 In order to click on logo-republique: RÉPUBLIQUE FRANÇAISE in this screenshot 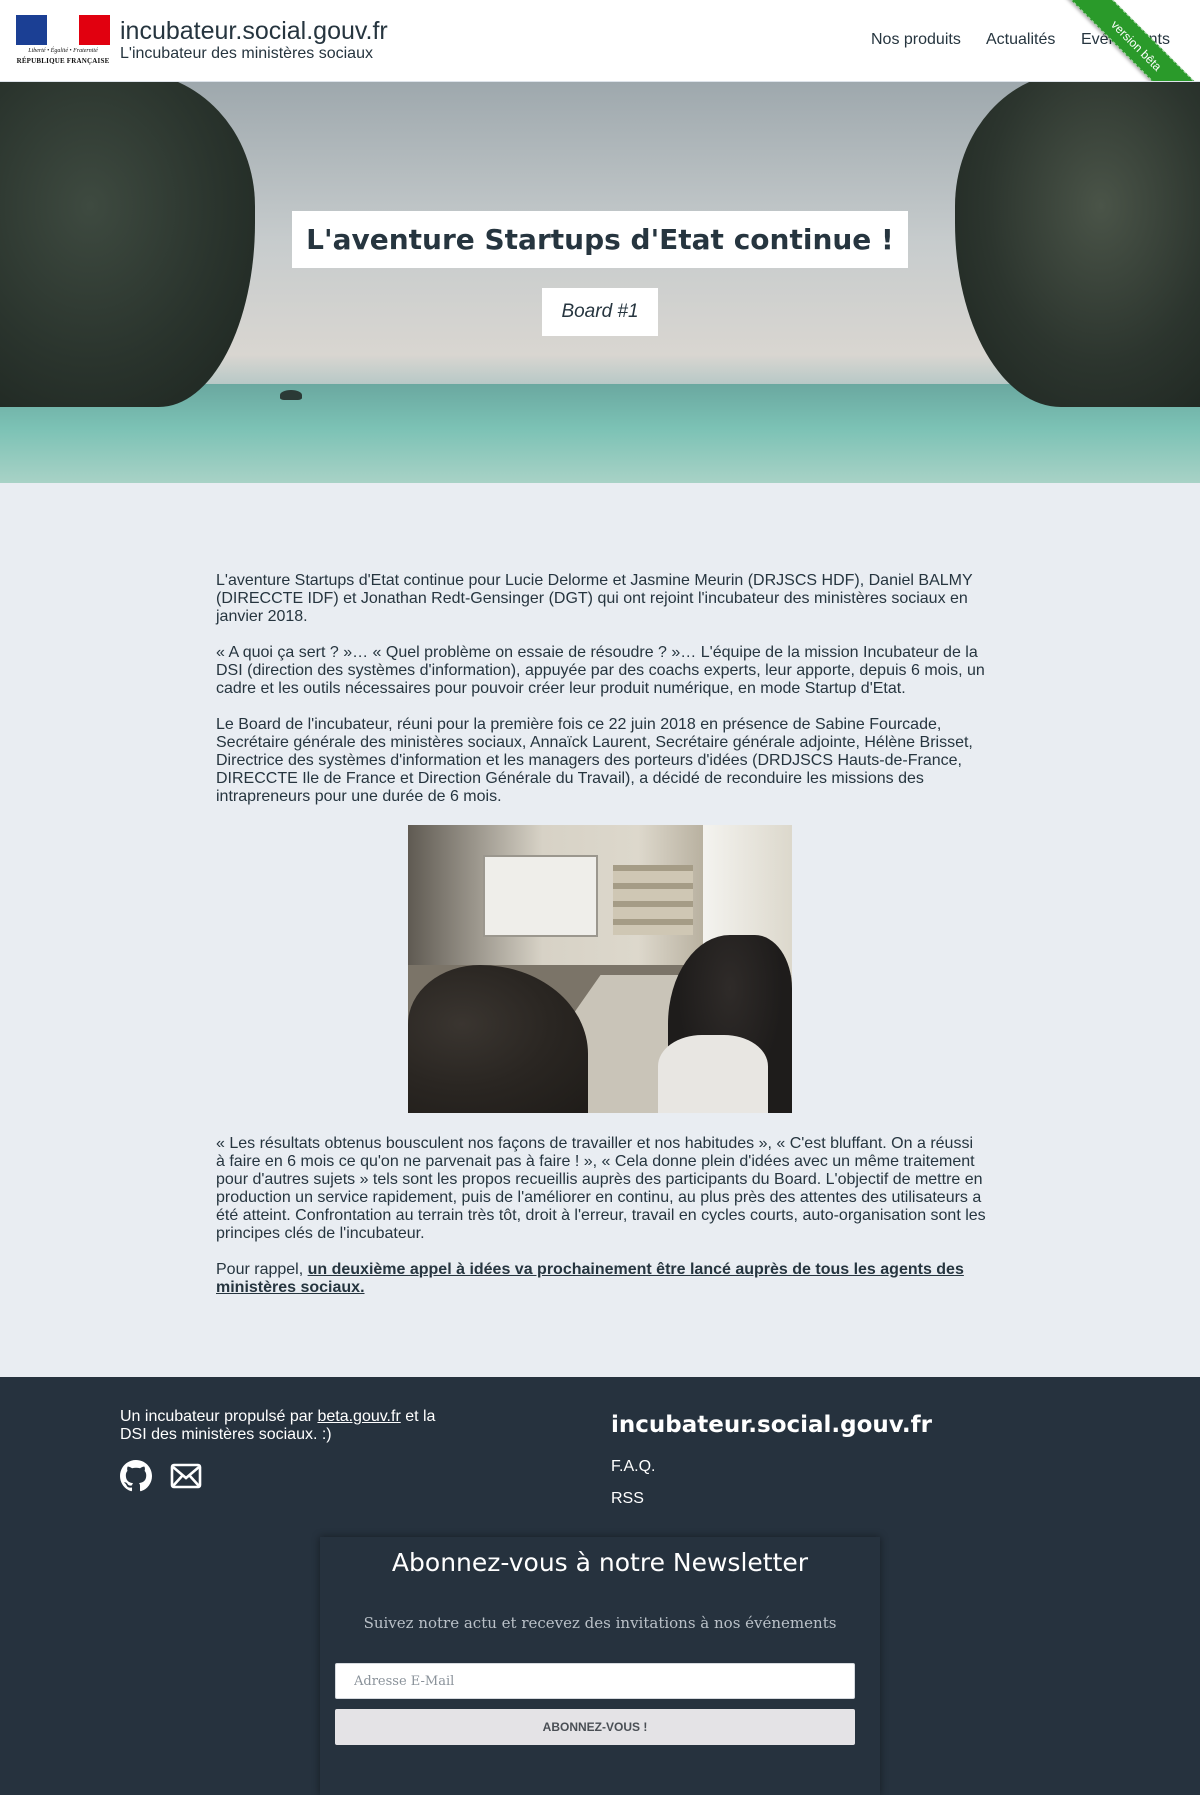, I will do `click(63, 61)`.